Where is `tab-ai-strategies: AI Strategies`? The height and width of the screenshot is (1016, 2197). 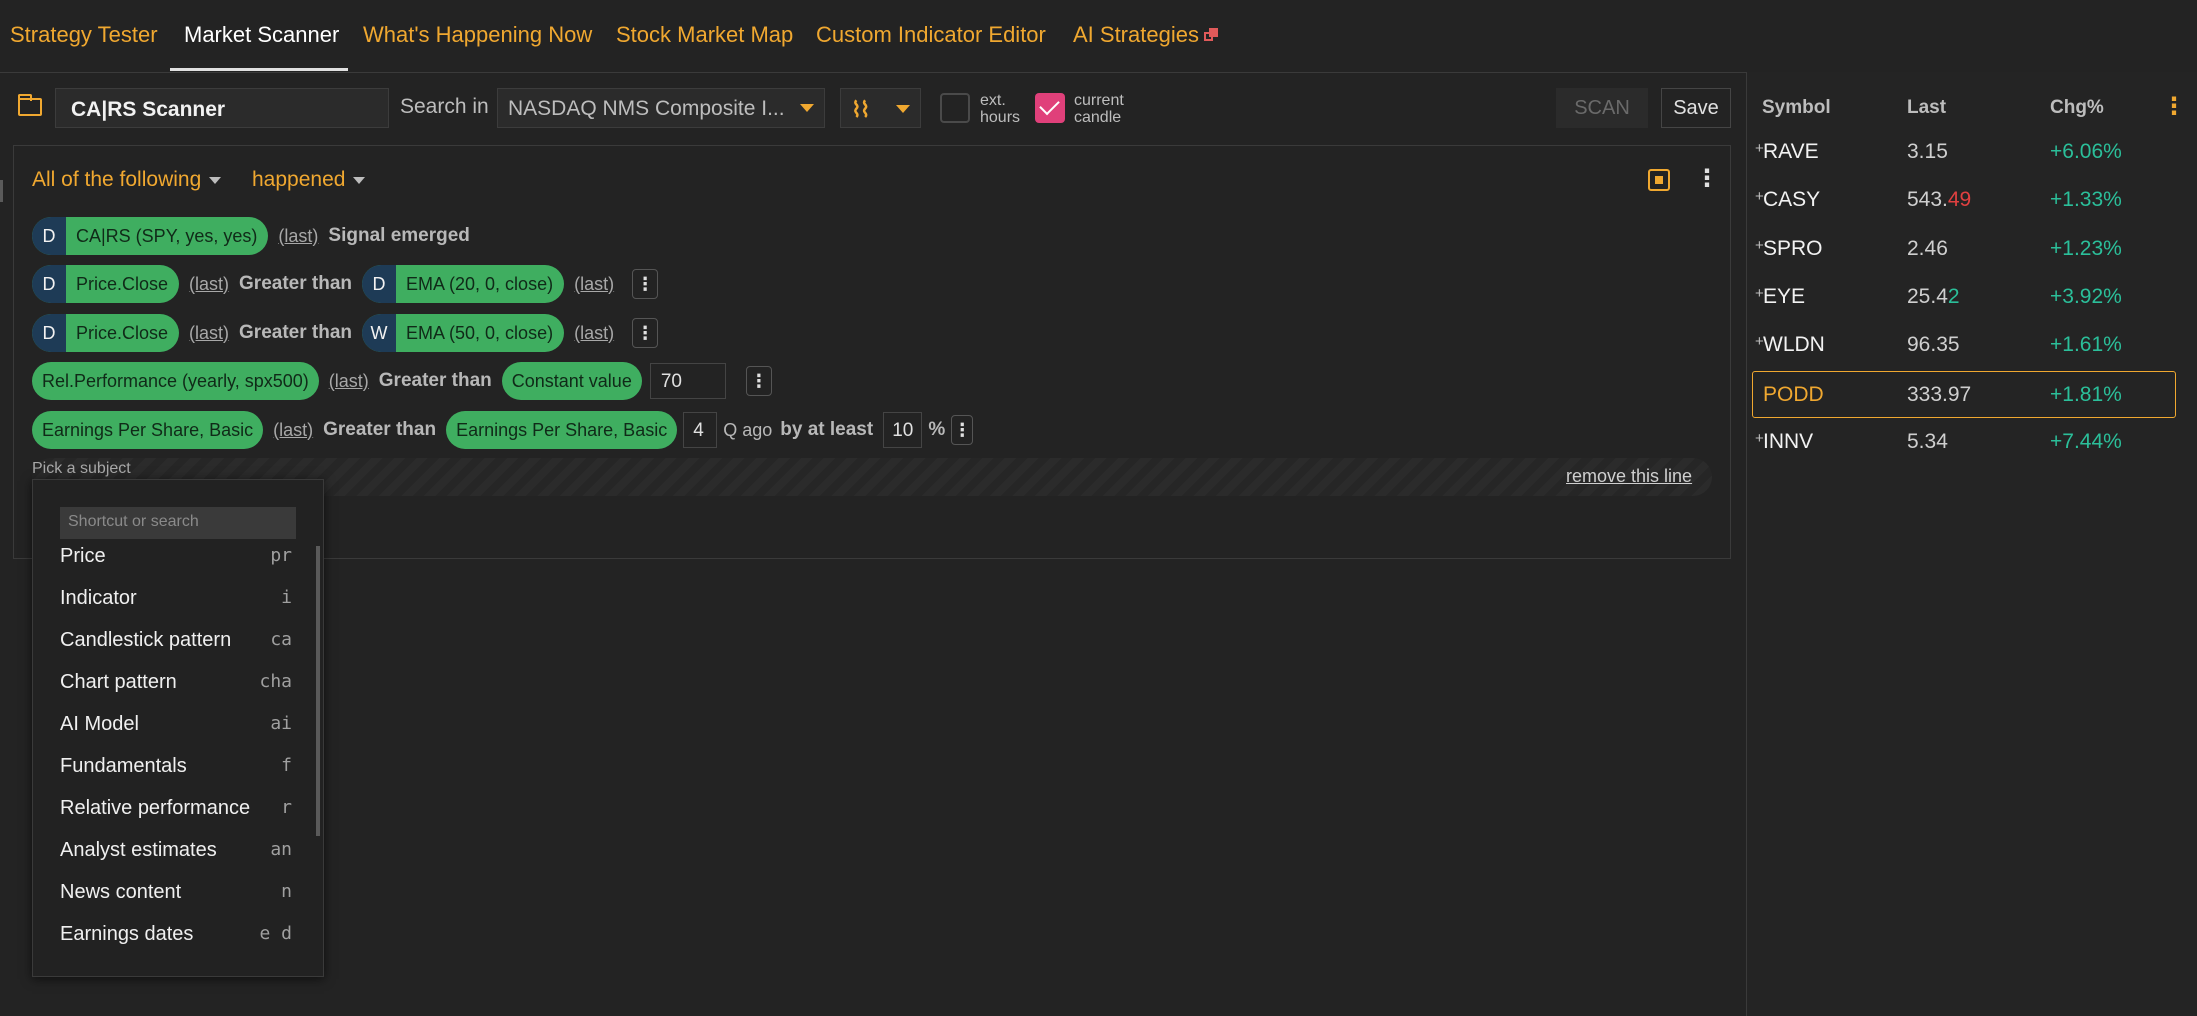
tab-ai-strategies: AI Strategies is located at coordinates (1145, 35).